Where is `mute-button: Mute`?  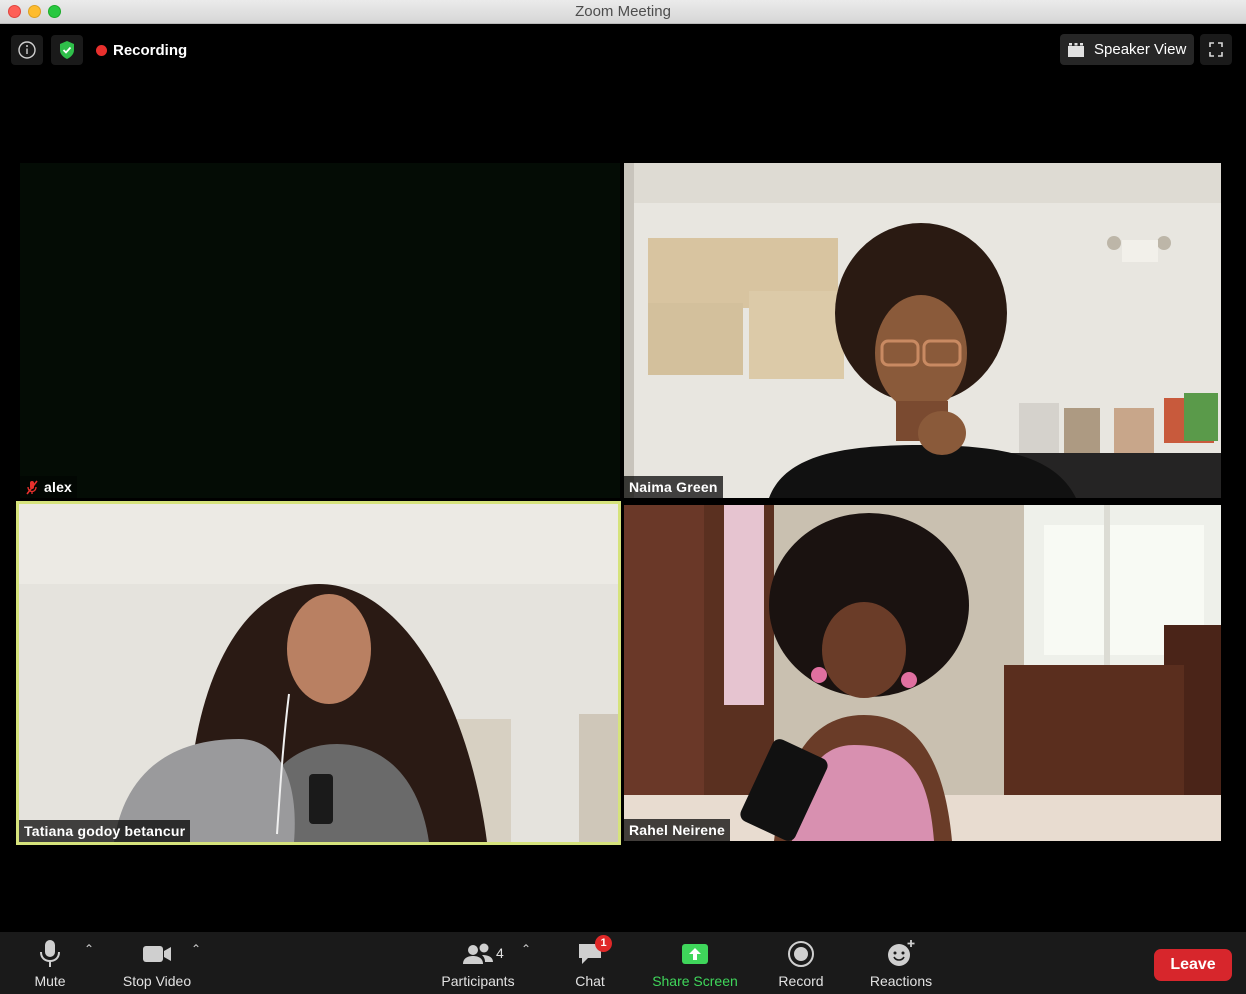
mute-button: Mute is located at coordinates (50, 963).